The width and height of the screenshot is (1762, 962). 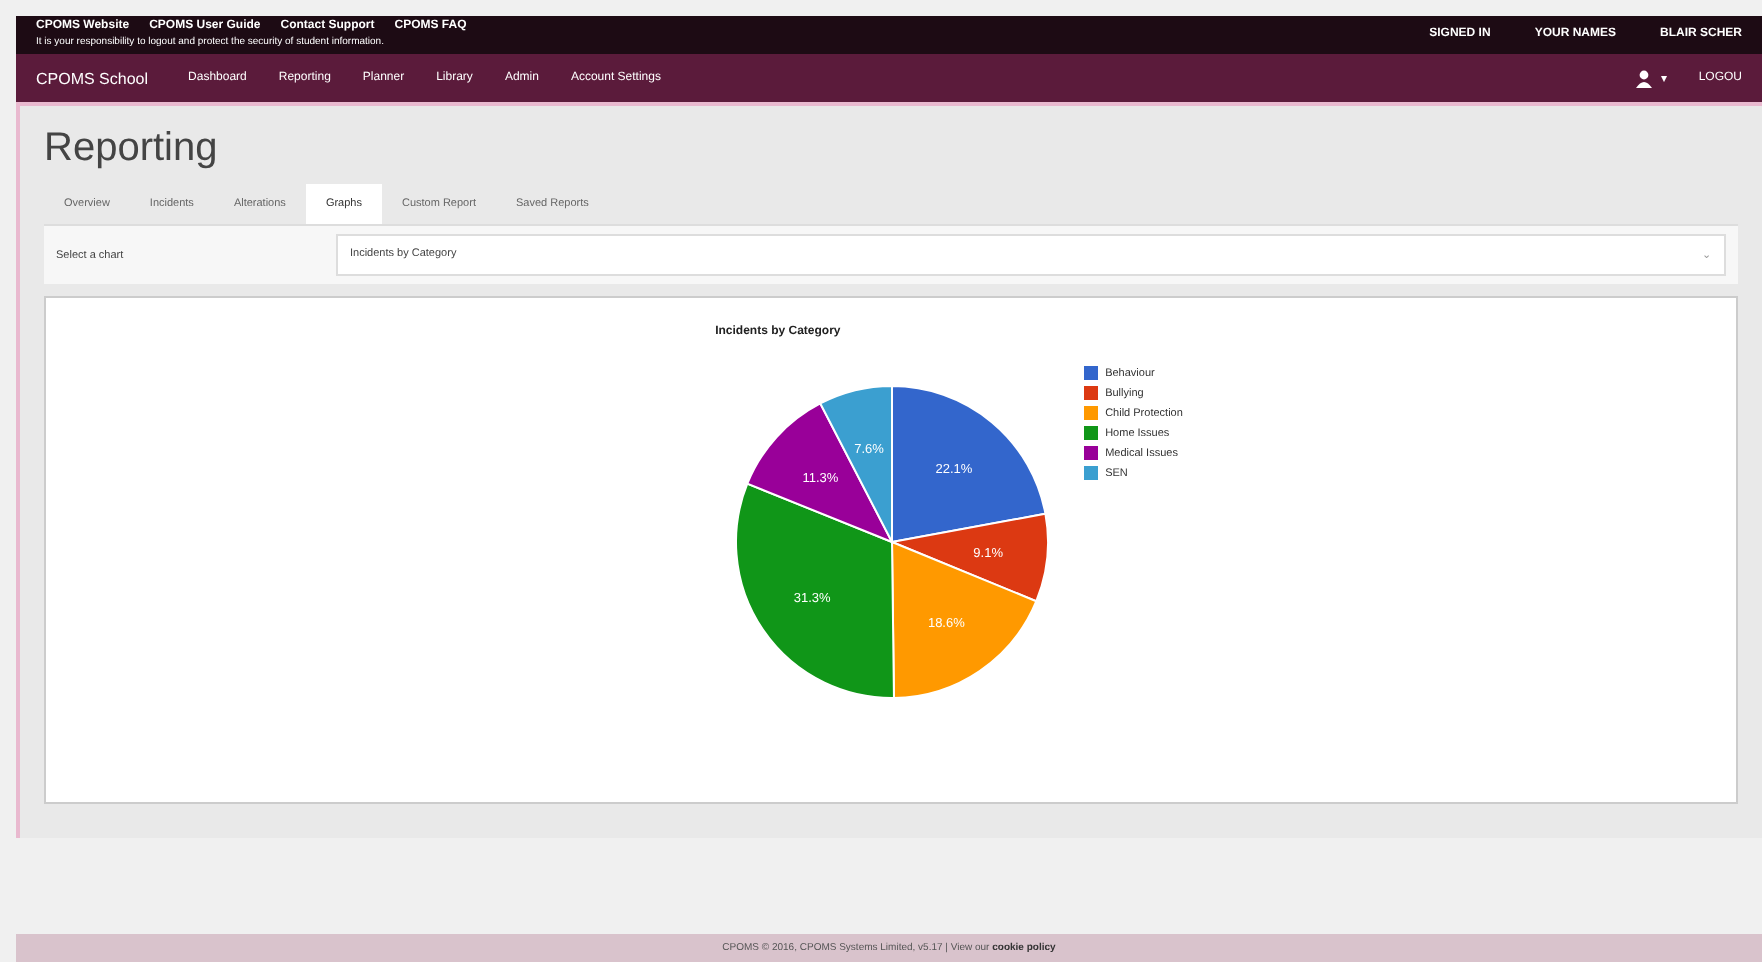 I want to click on user-icon, so click(x=1644, y=78).